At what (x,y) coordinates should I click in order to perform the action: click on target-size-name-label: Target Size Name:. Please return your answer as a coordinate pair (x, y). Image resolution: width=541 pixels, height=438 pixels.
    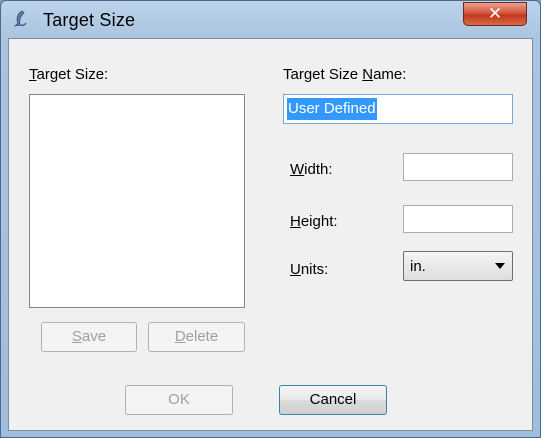
    Looking at the image, I should click on (345, 74).